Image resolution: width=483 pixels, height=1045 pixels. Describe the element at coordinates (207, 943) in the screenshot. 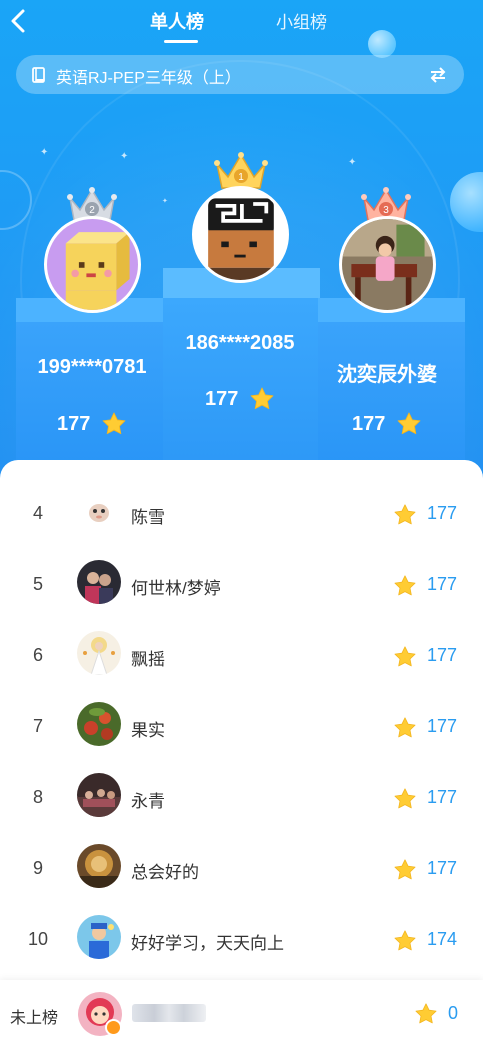

I see `user-name: 好好学习，天天向上` at that location.